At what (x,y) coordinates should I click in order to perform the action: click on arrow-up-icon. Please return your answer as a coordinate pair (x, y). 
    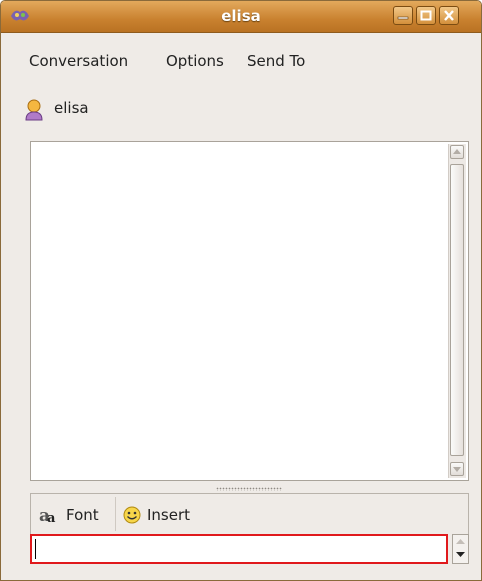
    Looking at the image, I should click on (457, 151).